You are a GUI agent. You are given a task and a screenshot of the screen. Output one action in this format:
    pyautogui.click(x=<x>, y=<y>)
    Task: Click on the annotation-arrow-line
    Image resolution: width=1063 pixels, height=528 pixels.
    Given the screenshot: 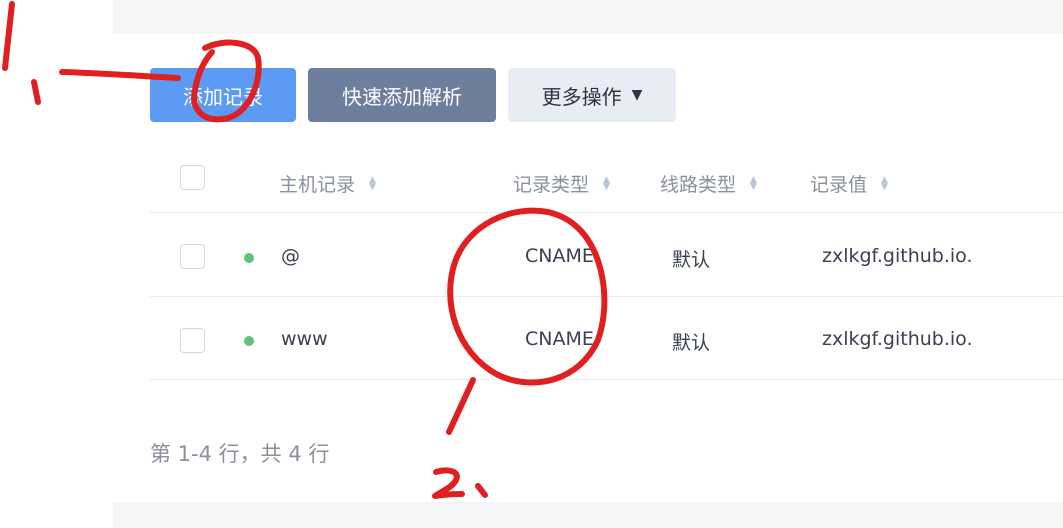 What is the action you would take?
    pyautogui.click(x=120, y=75)
    